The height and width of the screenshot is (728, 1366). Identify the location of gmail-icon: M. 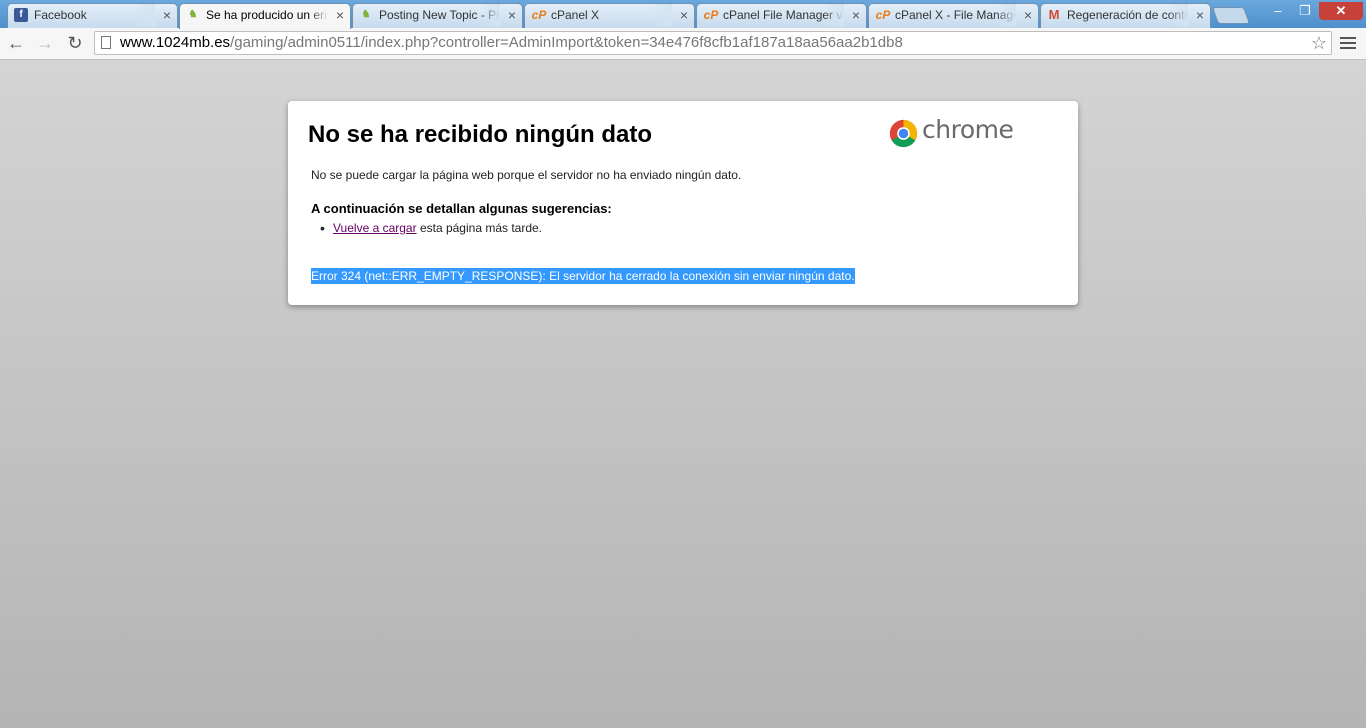
(1054, 14).